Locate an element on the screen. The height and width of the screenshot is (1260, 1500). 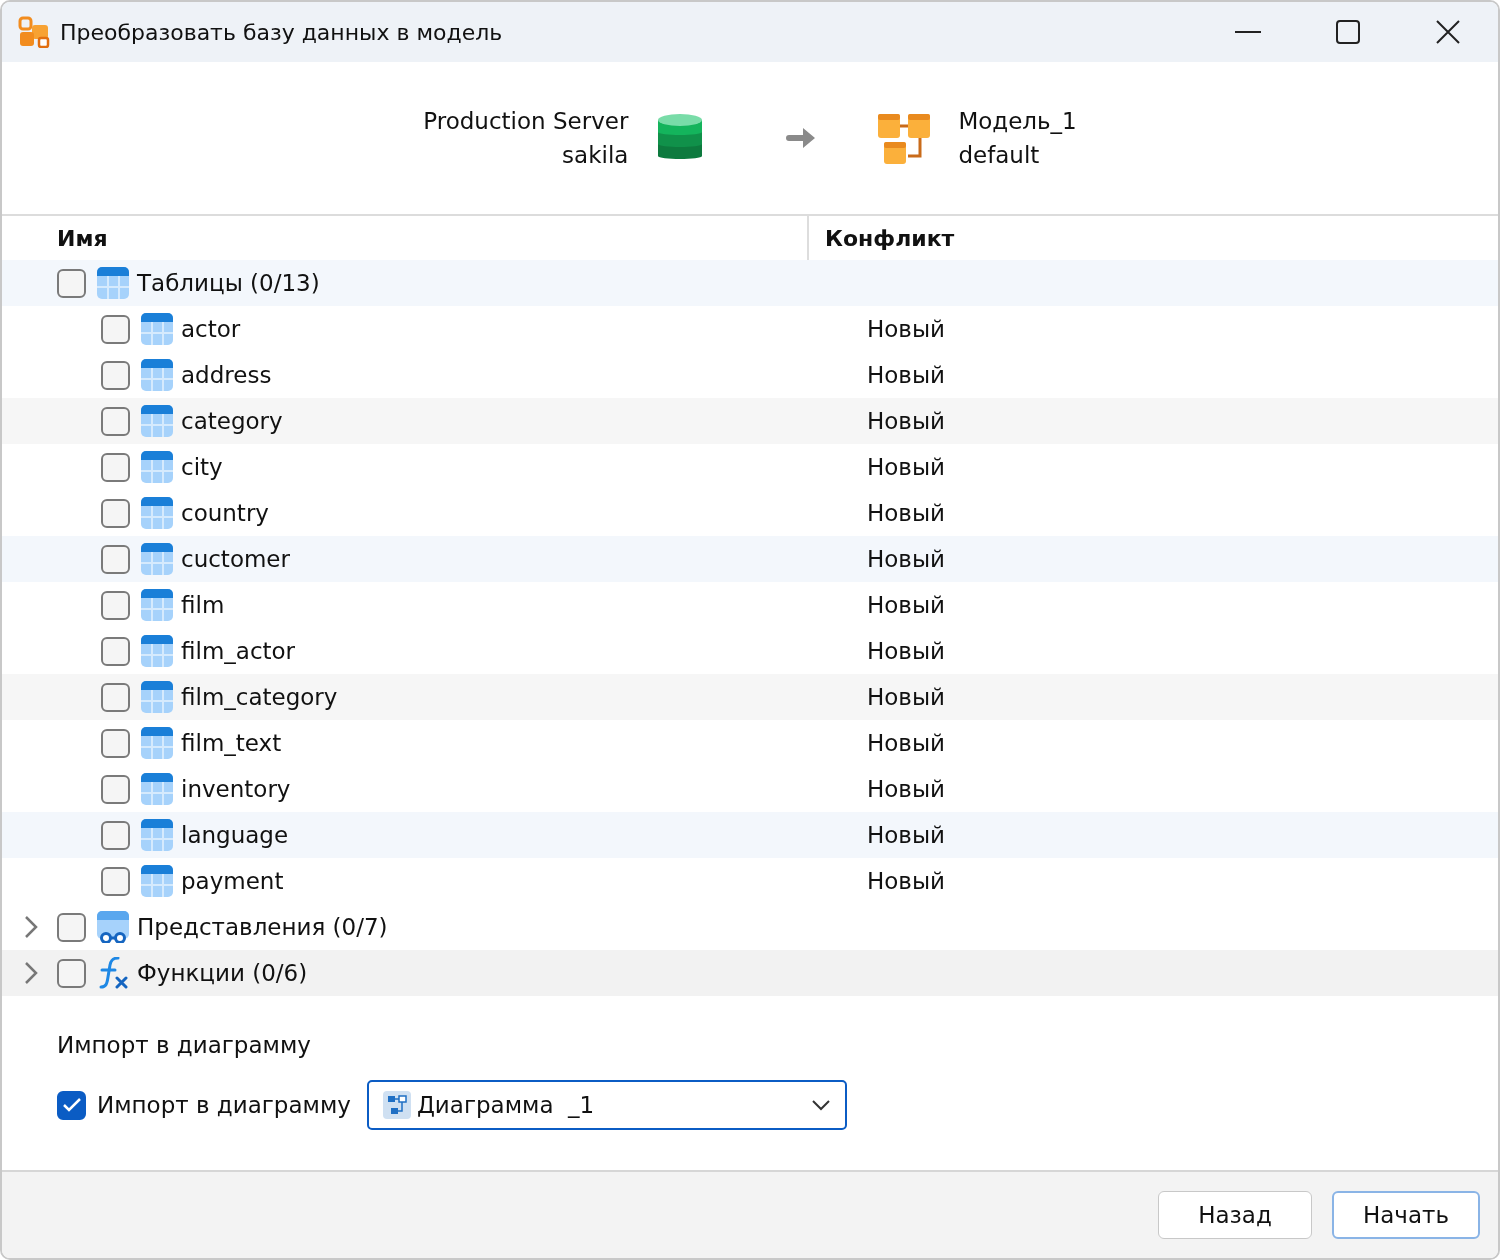
group-label: Функции (0/6) is located at coordinates (222, 973).